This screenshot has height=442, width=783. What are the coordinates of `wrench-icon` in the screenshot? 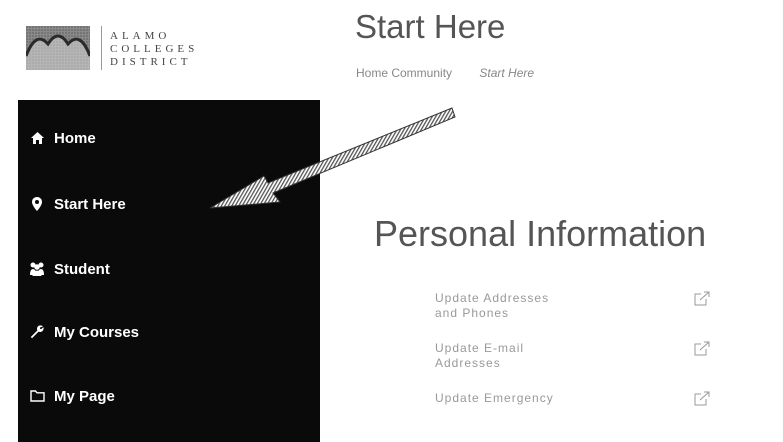 It's located at (37, 332).